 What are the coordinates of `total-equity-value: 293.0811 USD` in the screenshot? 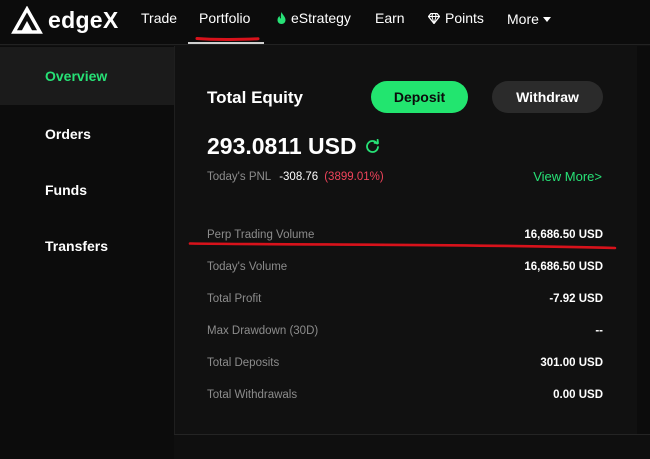 It's located at (282, 146).